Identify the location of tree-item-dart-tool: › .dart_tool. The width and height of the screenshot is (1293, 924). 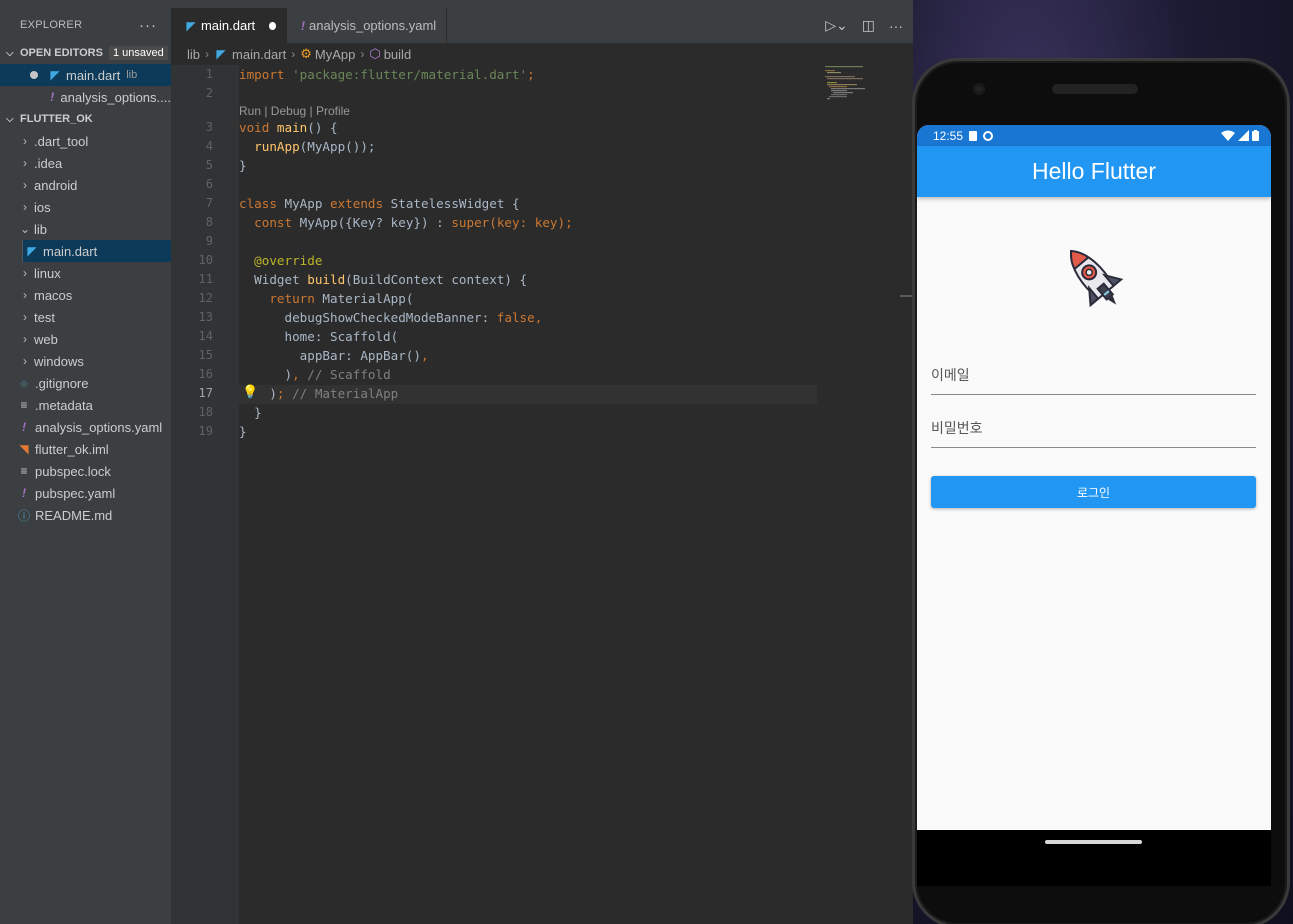
(85, 141).